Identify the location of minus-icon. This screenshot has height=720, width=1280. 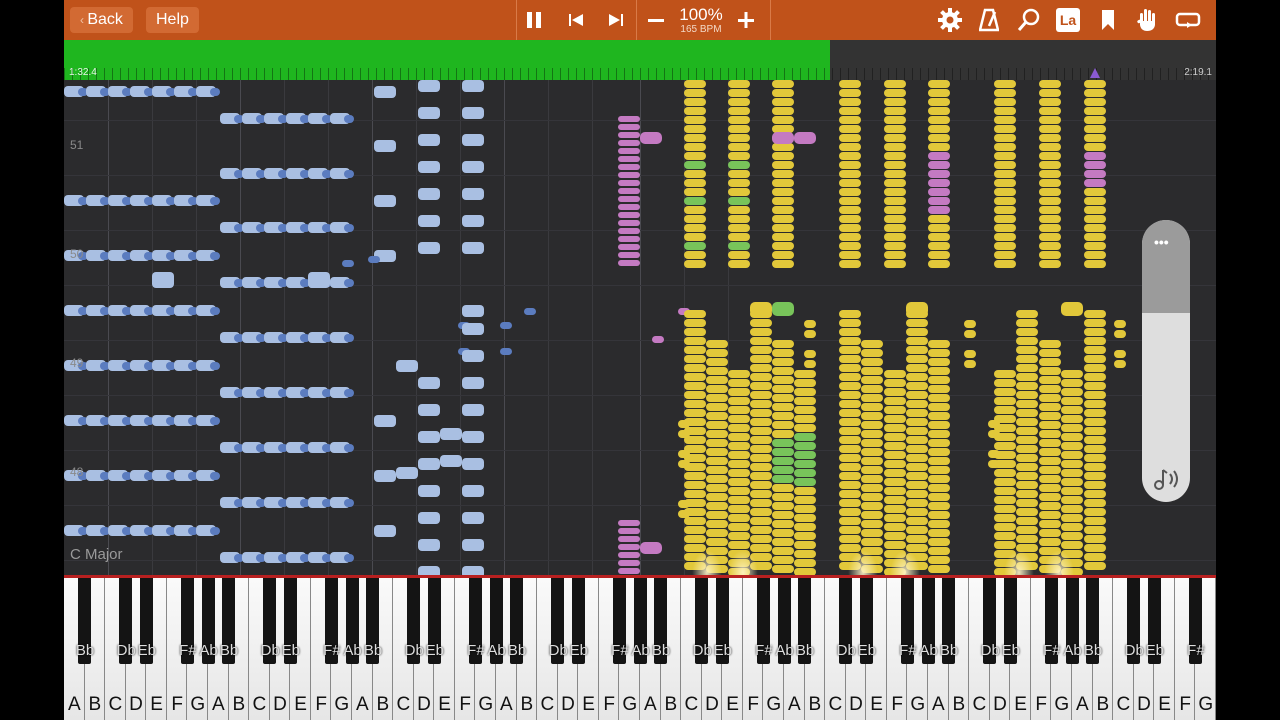
(656, 20).